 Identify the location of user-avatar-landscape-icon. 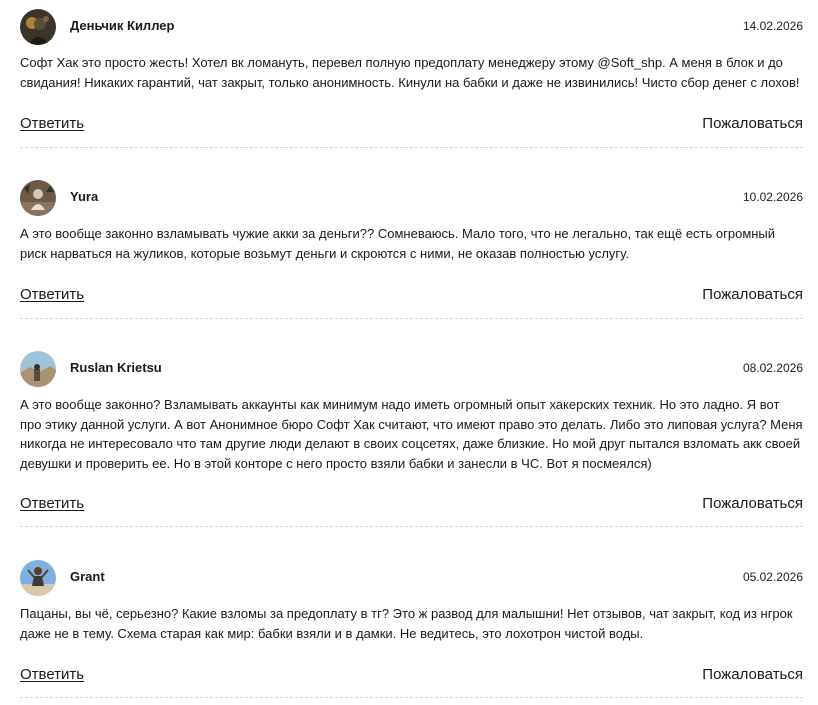
(38, 369).